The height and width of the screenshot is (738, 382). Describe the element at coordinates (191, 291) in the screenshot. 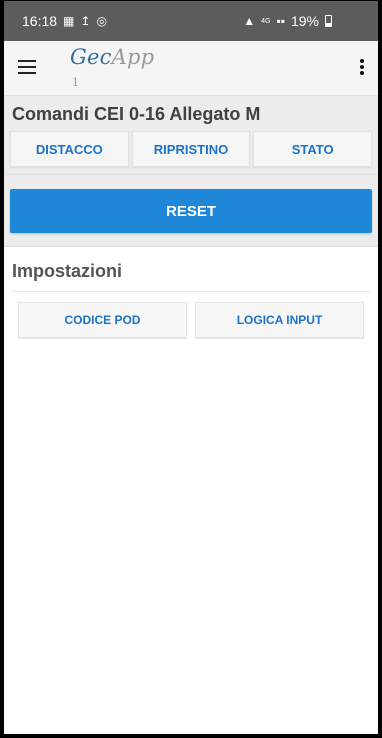

I see `settings-divider` at that location.